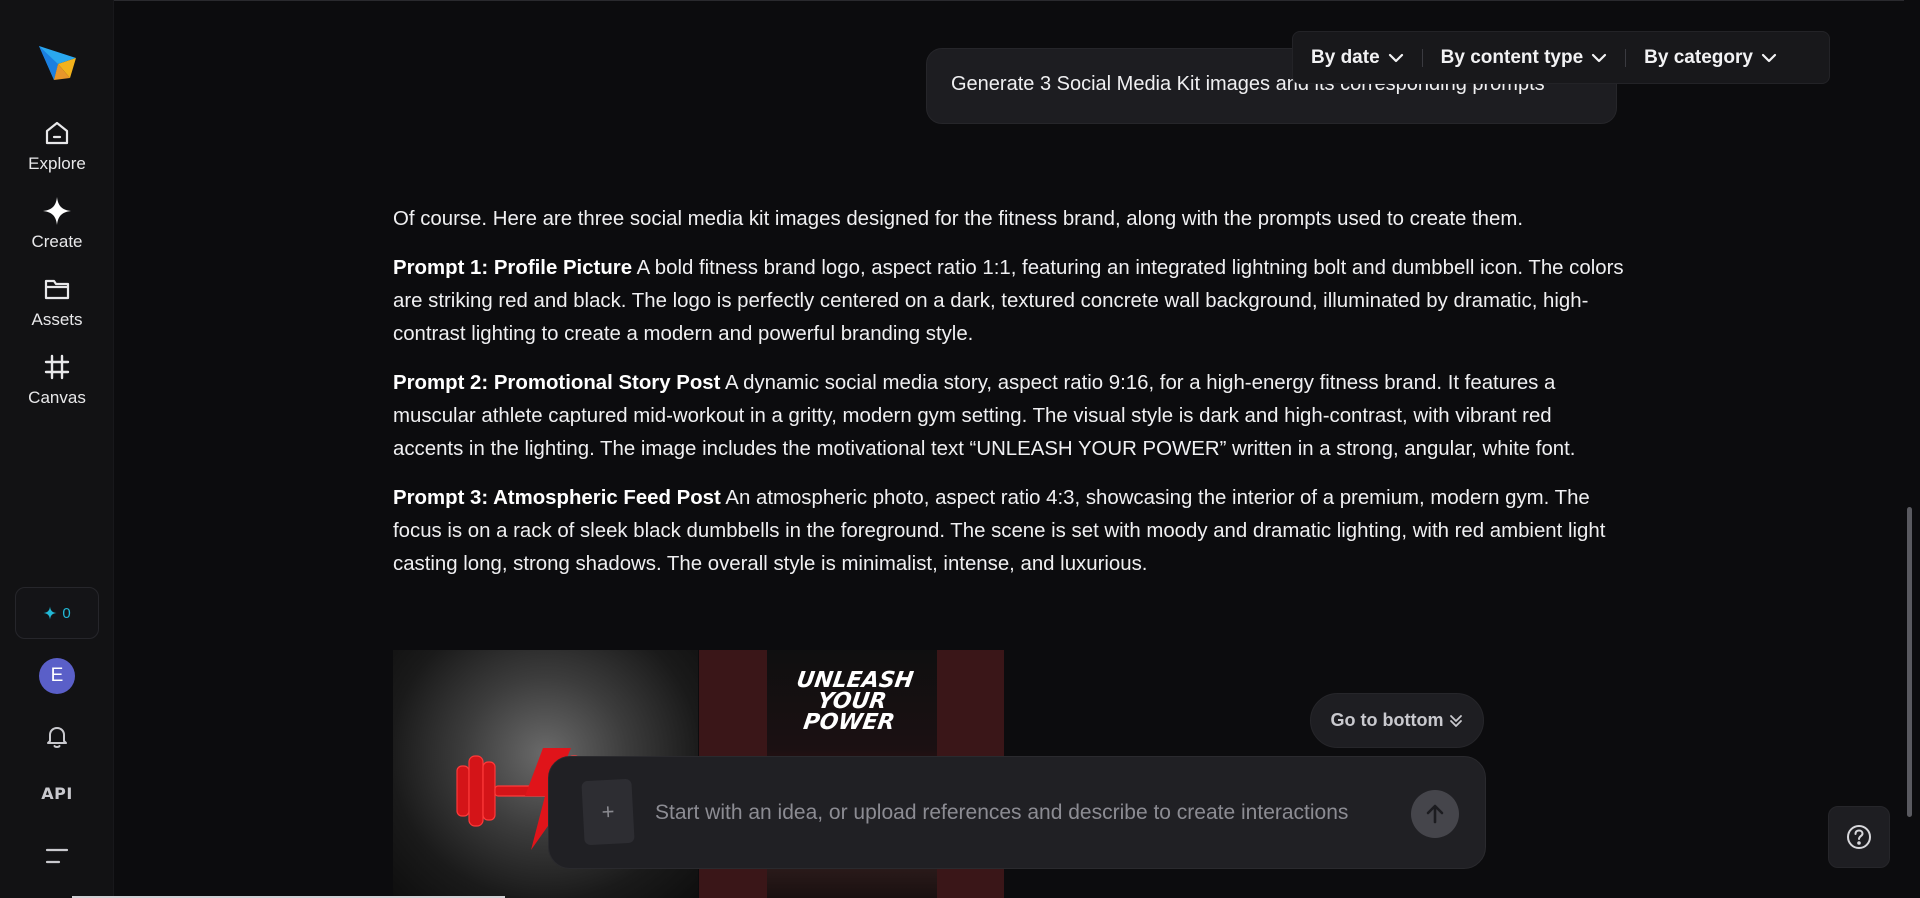  I want to click on double-chevron-down-icon, so click(1456, 720).